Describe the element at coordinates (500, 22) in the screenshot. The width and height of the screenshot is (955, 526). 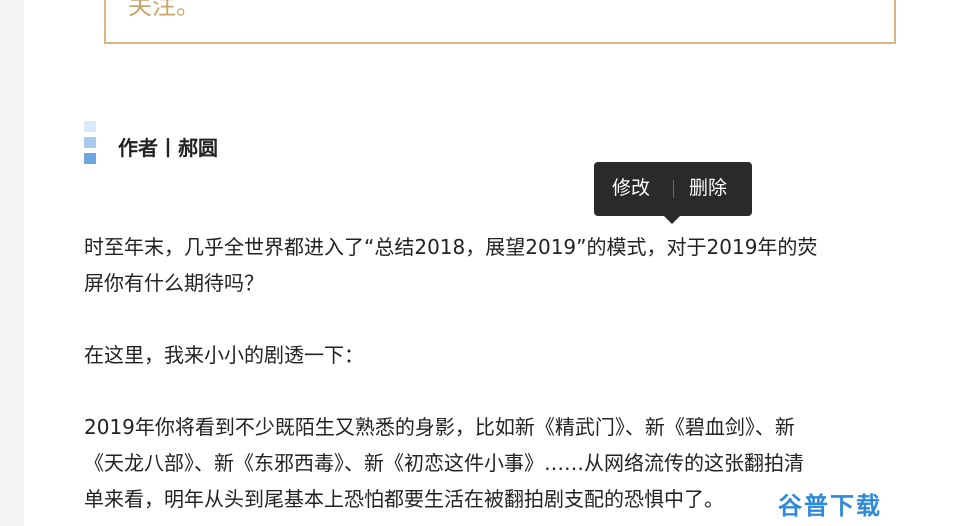
I see `quote-box: 关注。` at that location.